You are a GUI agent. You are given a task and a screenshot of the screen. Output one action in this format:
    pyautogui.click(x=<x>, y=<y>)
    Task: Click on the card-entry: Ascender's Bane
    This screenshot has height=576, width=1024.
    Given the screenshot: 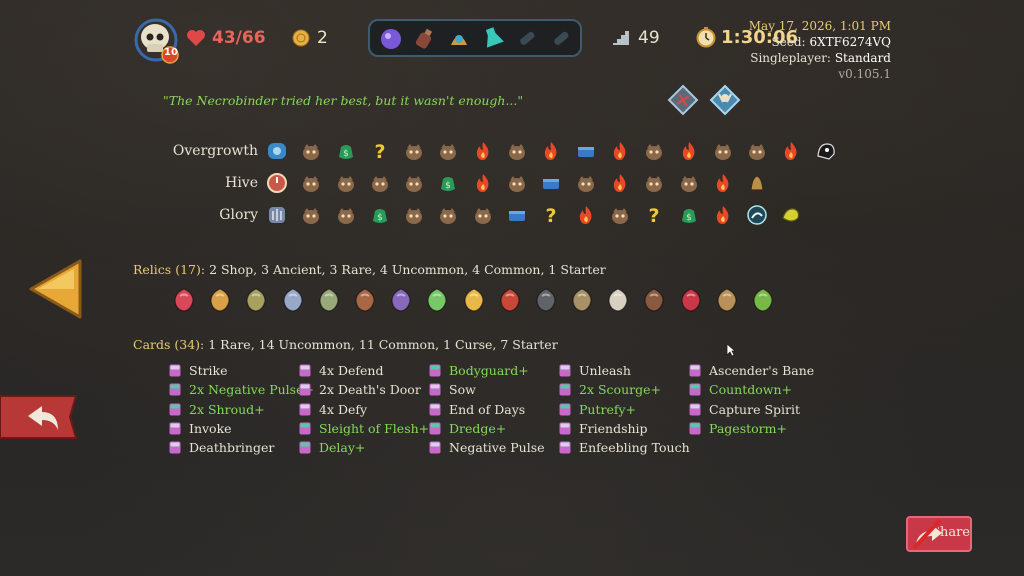 What is the action you would take?
    pyautogui.click(x=751, y=370)
    